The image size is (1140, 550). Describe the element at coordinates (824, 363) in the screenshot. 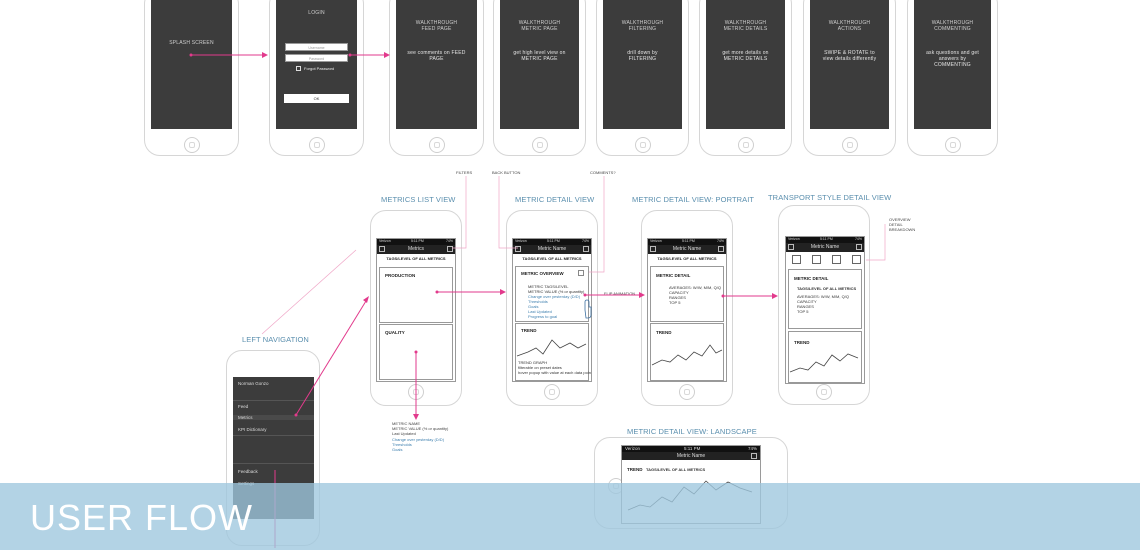

I see `trend-sparkline-transport` at that location.